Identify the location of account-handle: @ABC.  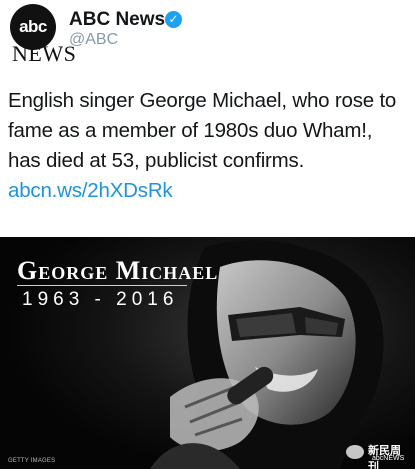
(93, 40).